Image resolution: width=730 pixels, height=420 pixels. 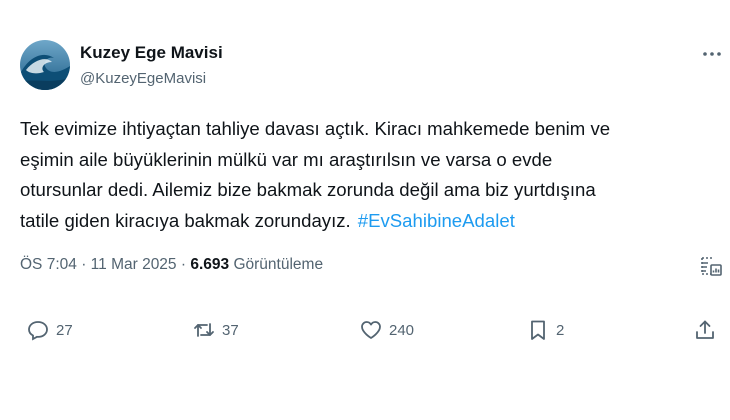 I want to click on tweet-time: ÖS 7:04, so click(x=48, y=264).